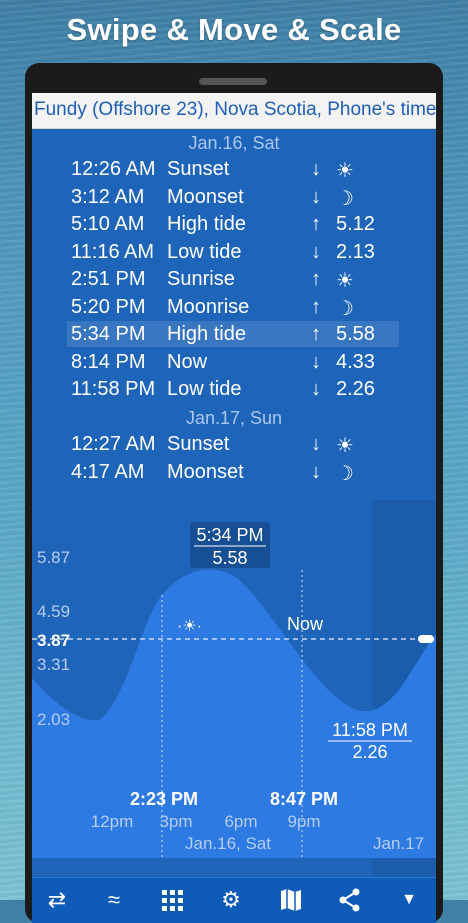 The image size is (468, 923). I want to click on event-row: 2:51 PM Sunrise ↑ ☀, so click(249, 279).